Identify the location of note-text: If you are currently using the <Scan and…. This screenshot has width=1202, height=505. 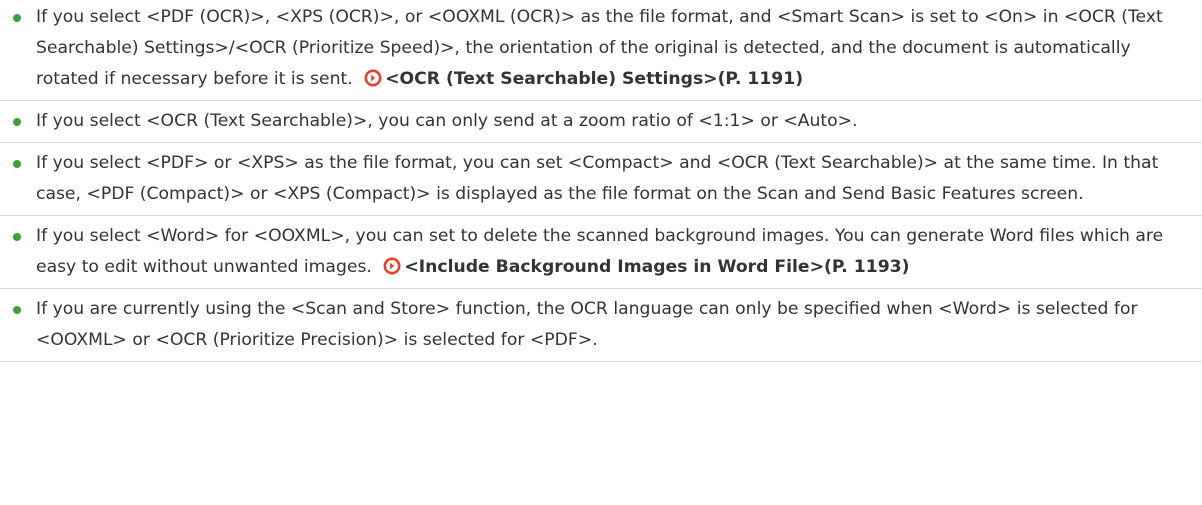
(587, 324).